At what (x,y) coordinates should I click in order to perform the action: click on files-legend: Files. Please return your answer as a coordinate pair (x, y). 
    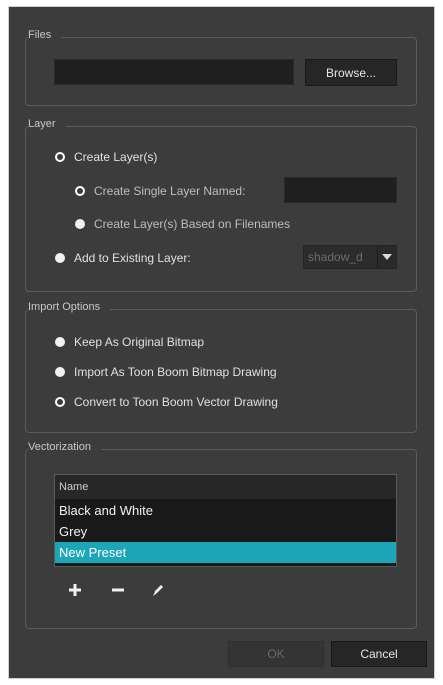
    Looking at the image, I should click on (45, 35).